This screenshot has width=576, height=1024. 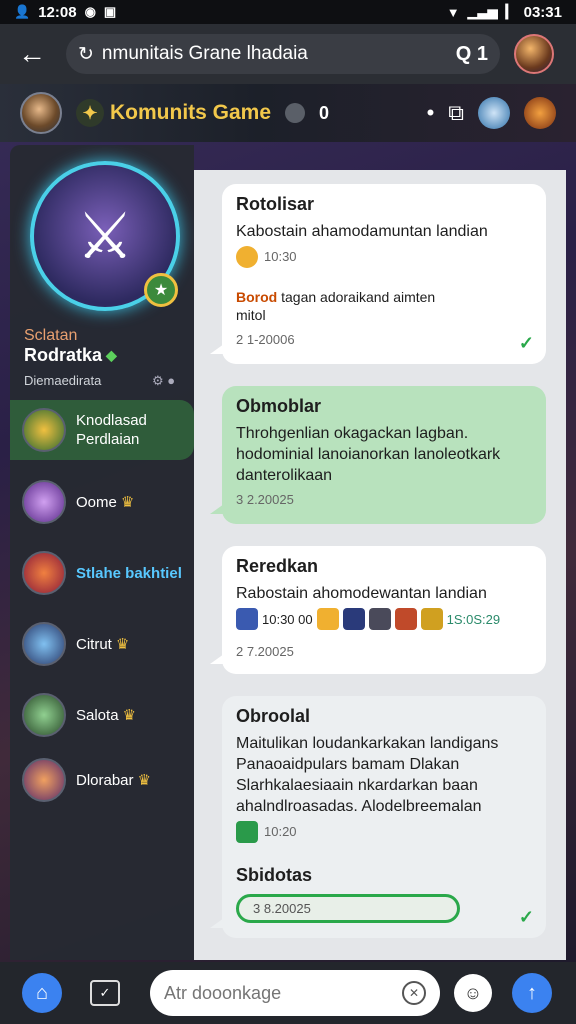 What do you see at coordinates (105, 502) in the screenshot?
I see `sidebar-item-label: Oome ♛` at bounding box center [105, 502].